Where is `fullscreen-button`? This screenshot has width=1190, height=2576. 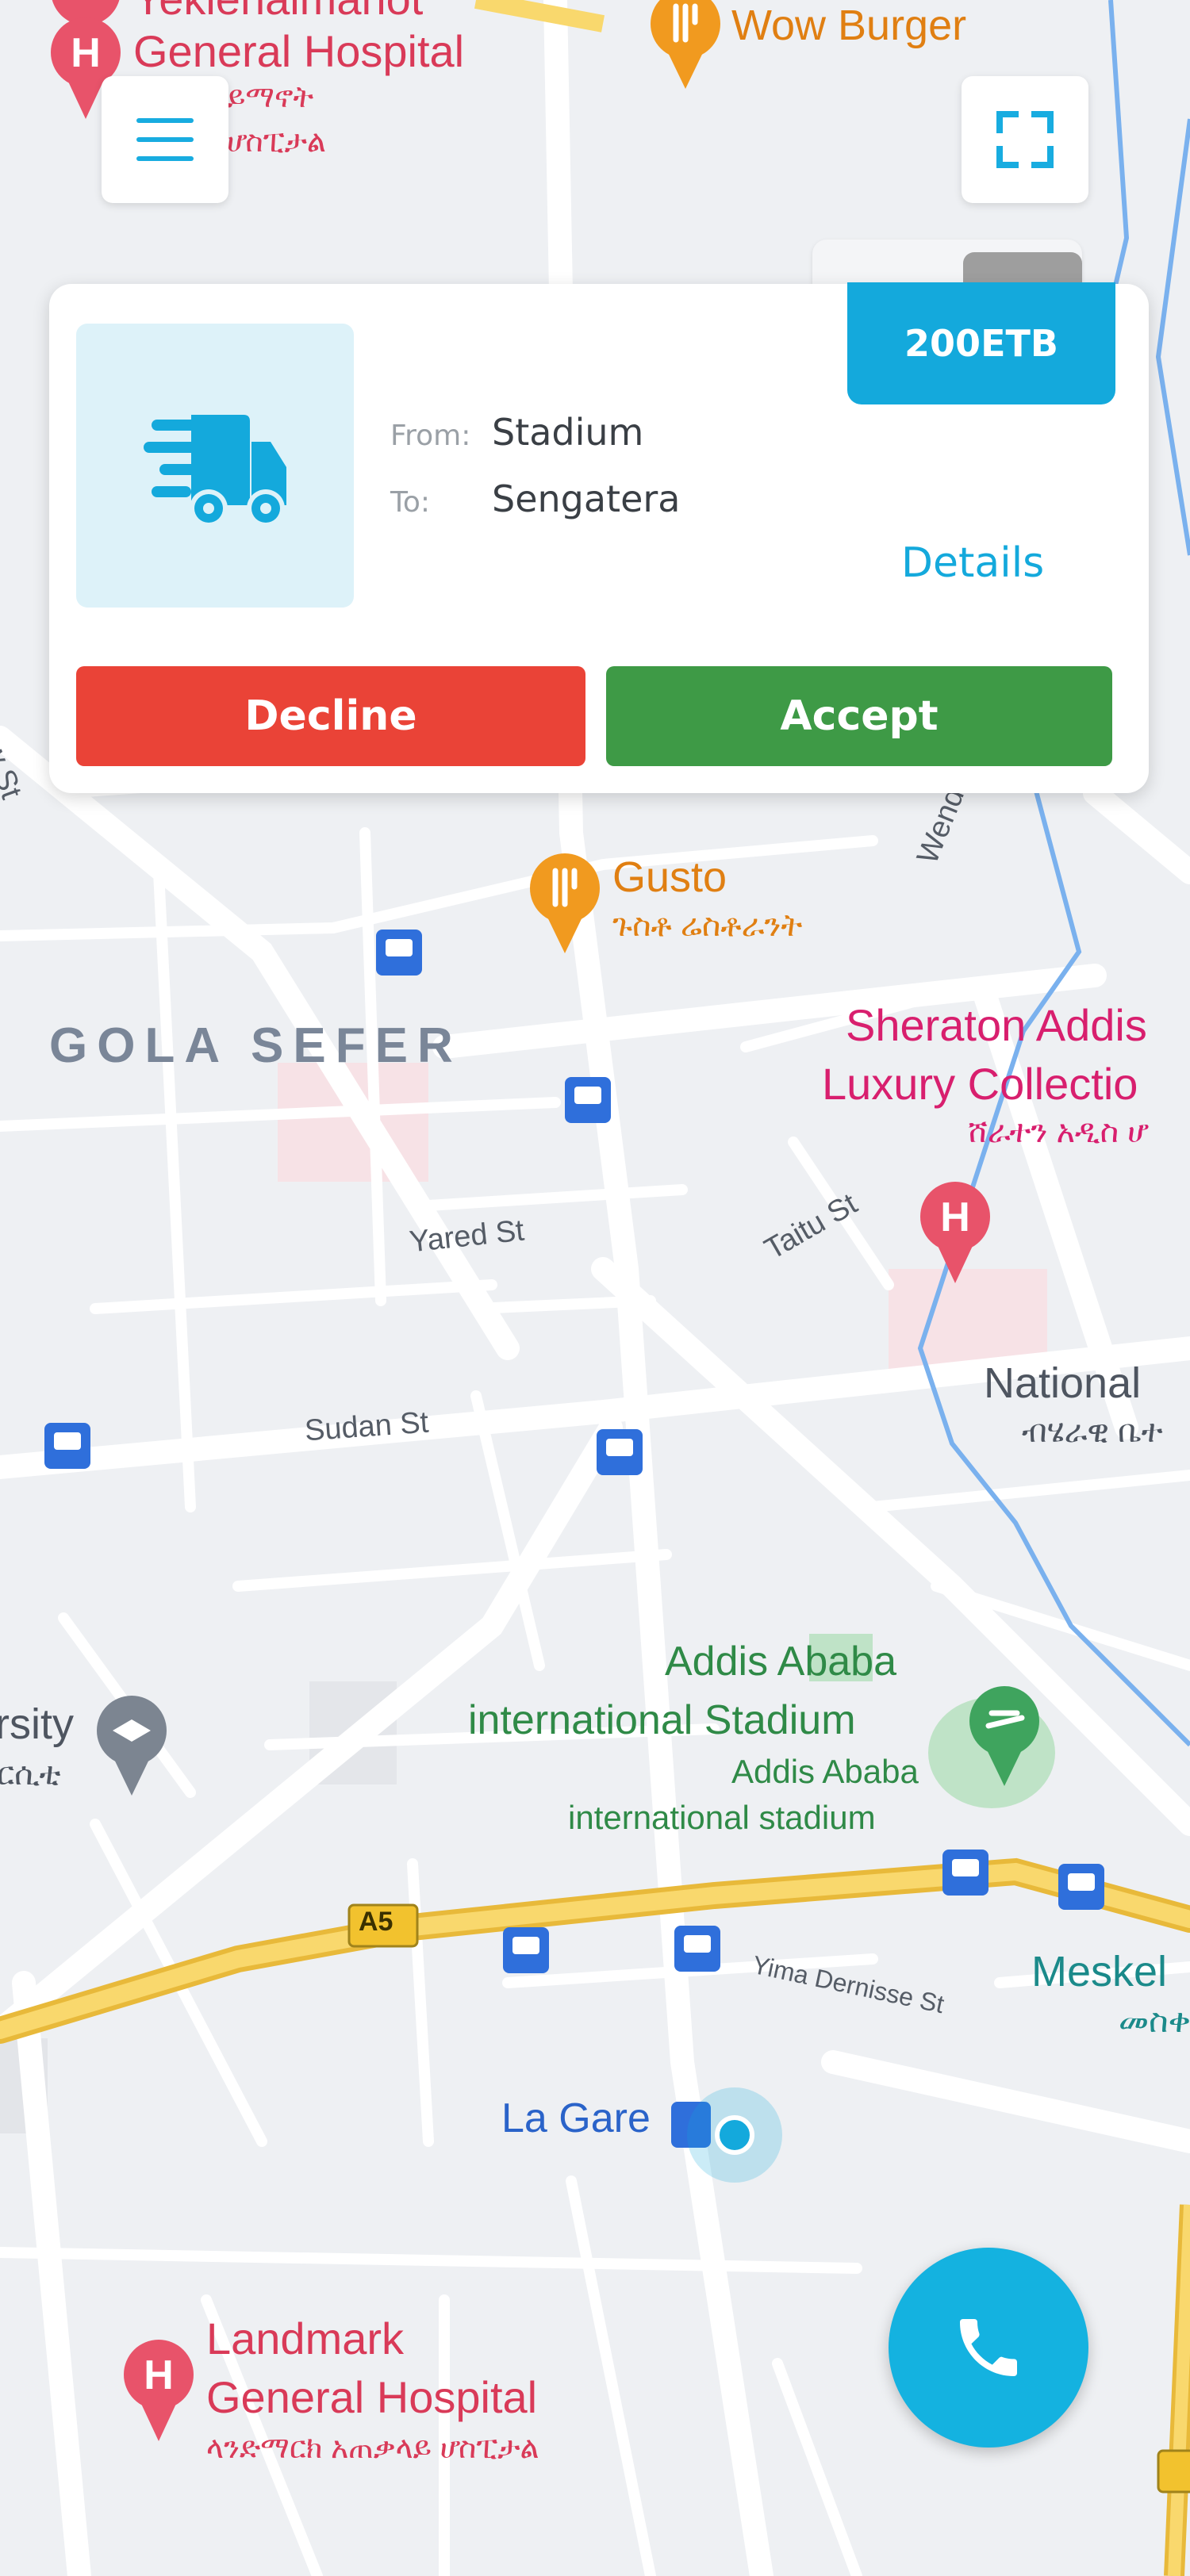 fullscreen-button is located at coordinates (1025, 139).